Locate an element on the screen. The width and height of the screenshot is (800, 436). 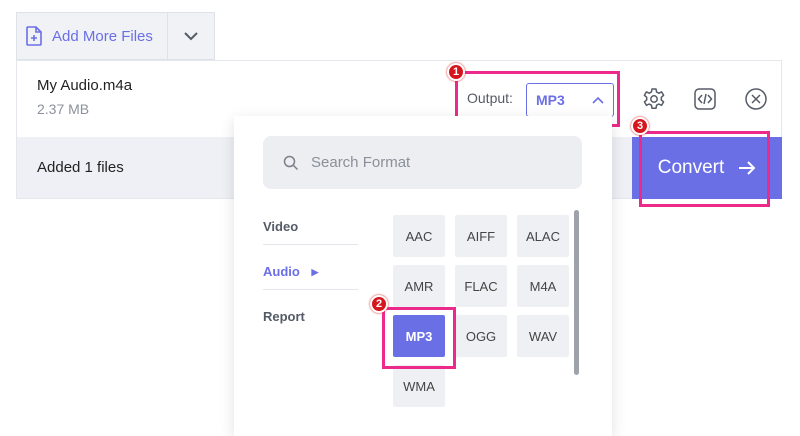
code-icon is located at coordinates (705, 99).